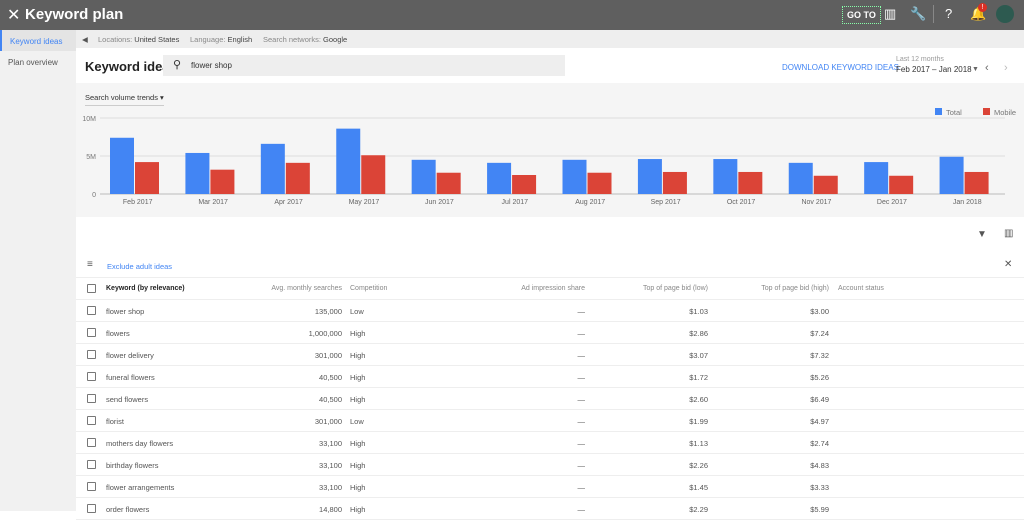  What do you see at coordinates (38, 270) in the screenshot?
I see `sidebar: Keyword ideas Plan overview` at bounding box center [38, 270].